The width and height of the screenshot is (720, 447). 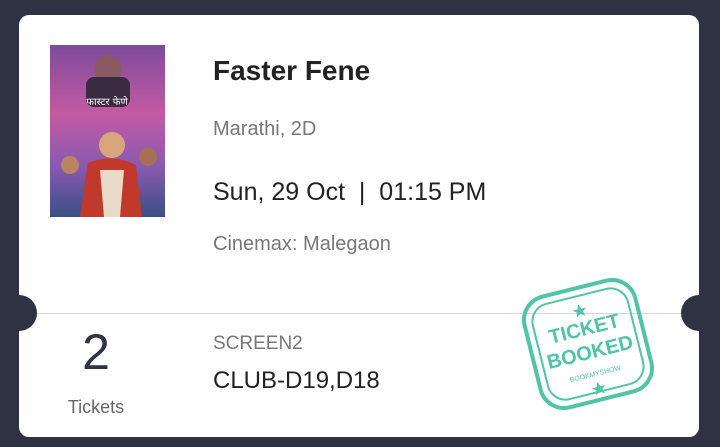 What do you see at coordinates (96, 407) in the screenshot?
I see `ticket-count-label: Tickets` at bounding box center [96, 407].